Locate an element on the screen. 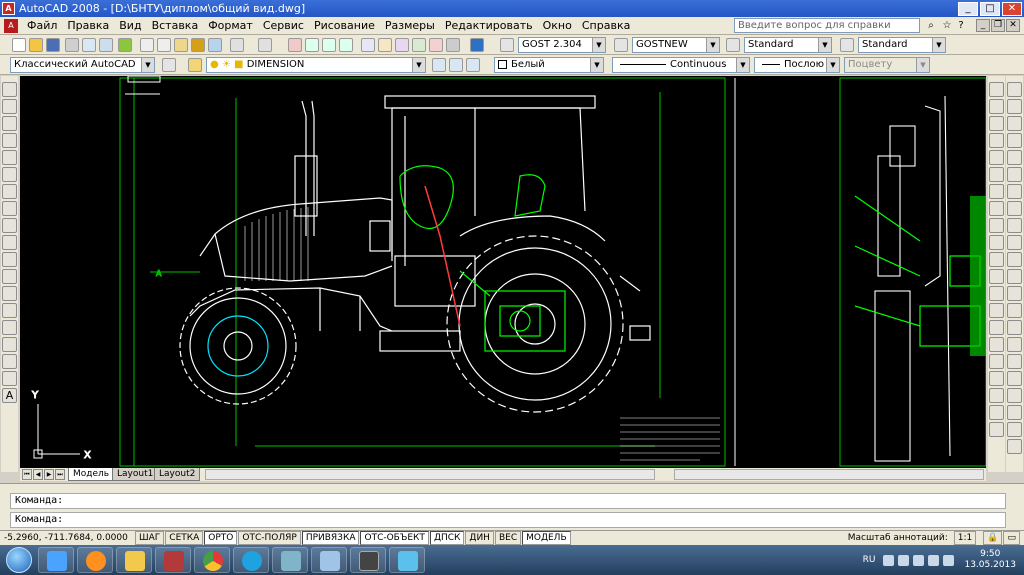  minimize-button: _ is located at coordinates (968, 8).